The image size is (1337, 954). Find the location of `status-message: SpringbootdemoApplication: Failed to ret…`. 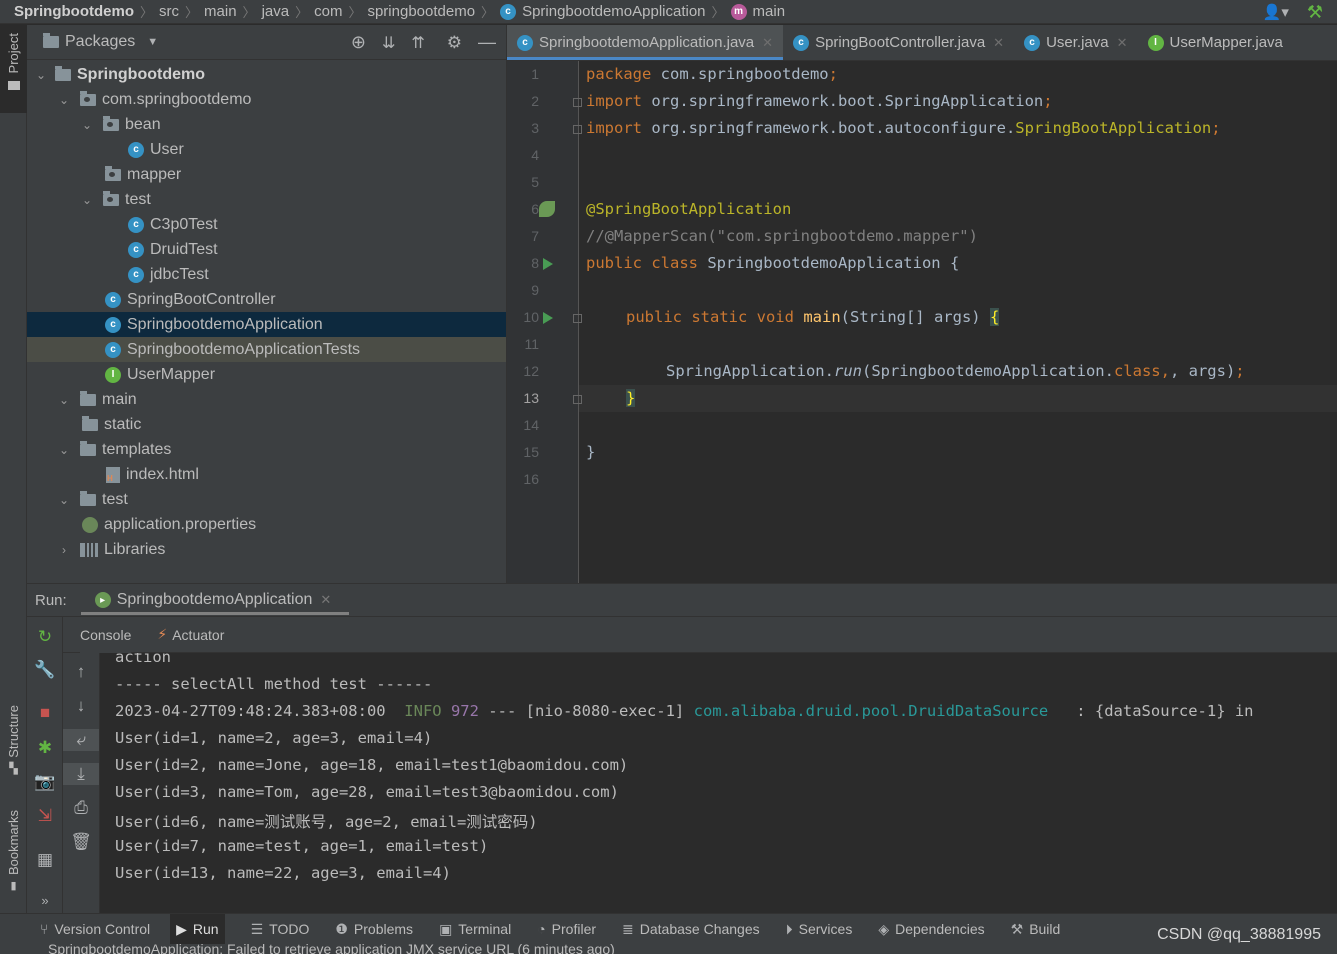

status-message: SpringbootdemoApplication: Failed to ret… is located at coordinates (331, 949).